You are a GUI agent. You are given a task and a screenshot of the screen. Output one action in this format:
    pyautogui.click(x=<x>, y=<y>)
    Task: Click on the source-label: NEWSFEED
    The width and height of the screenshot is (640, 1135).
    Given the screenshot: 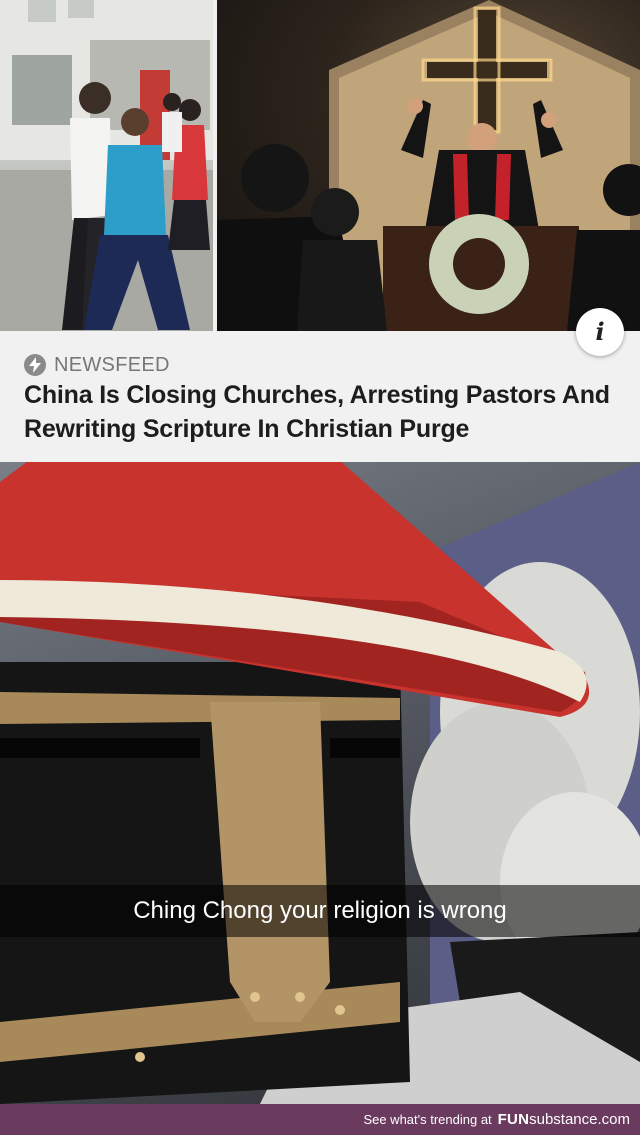 What is the action you would take?
    pyautogui.click(x=112, y=364)
    